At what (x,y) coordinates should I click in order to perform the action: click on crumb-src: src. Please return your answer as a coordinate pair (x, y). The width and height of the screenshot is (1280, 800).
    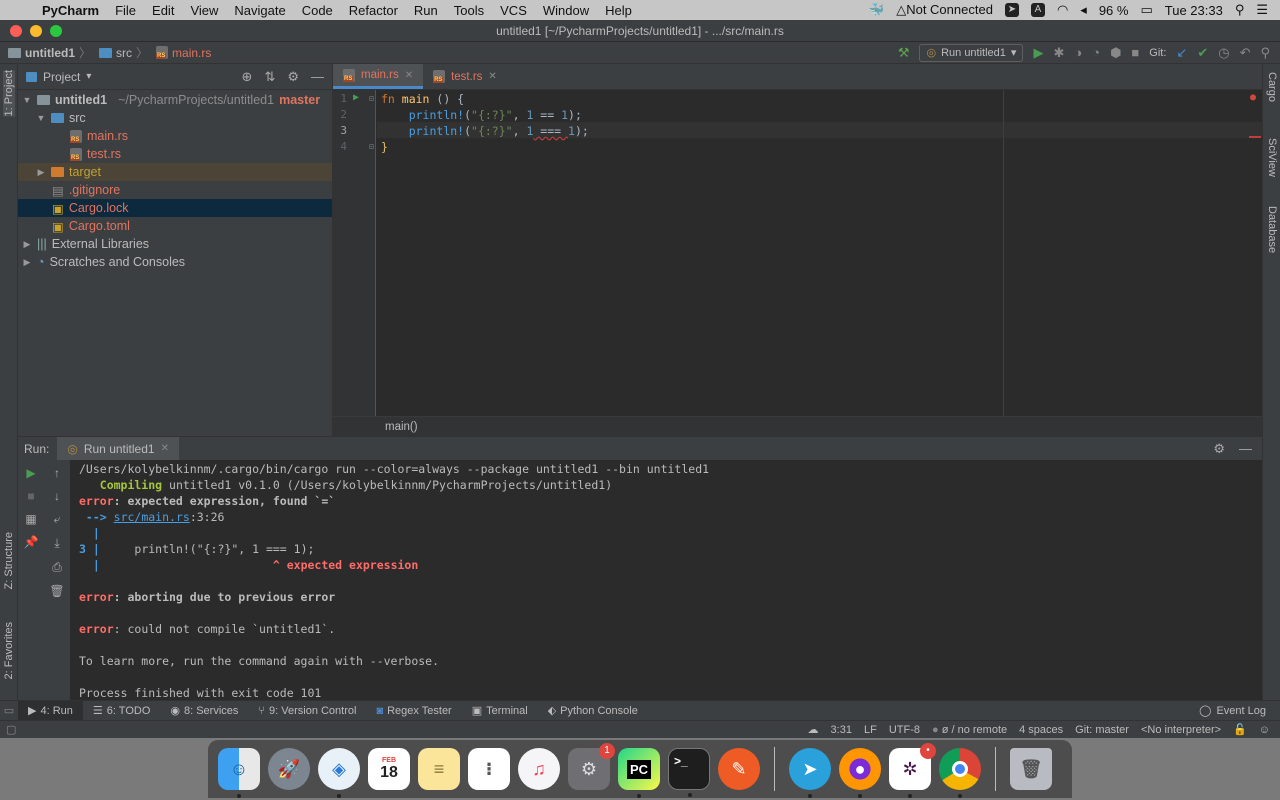
    Looking at the image, I should click on (113, 53).